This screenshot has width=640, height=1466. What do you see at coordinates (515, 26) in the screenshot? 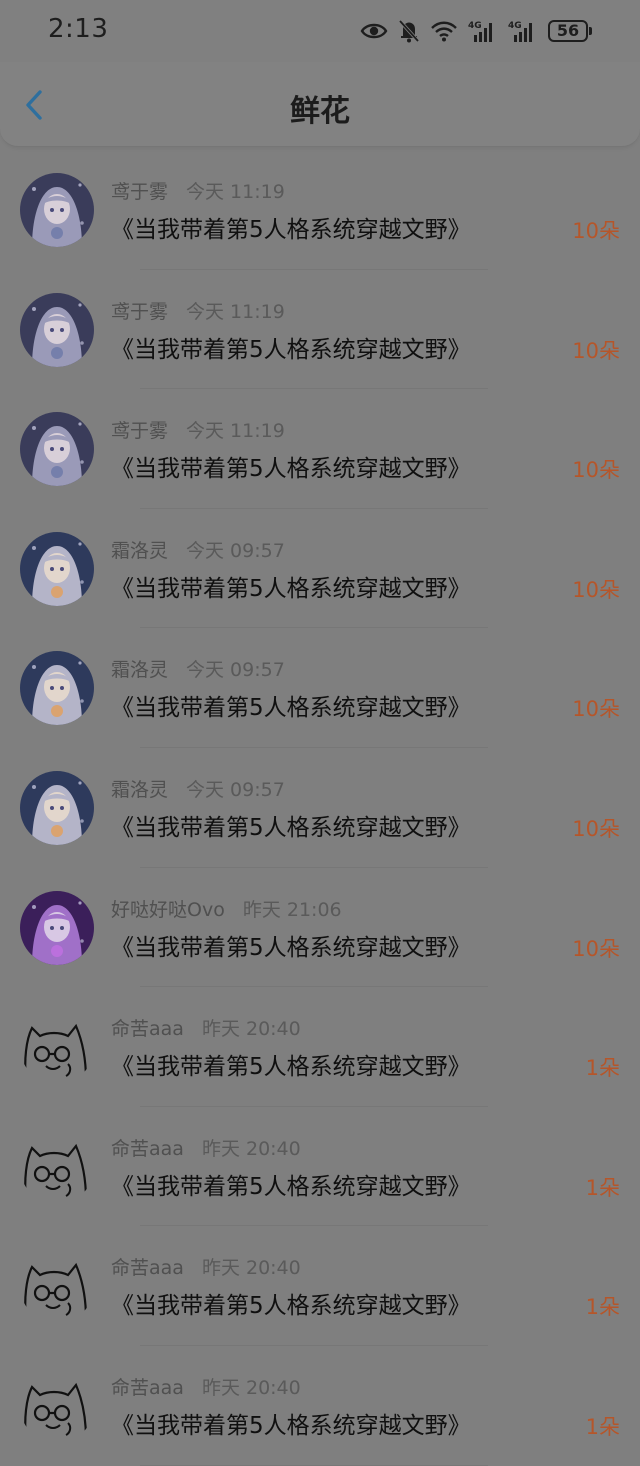
I see `network-label-2: 4G` at bounding box center [515, 26].